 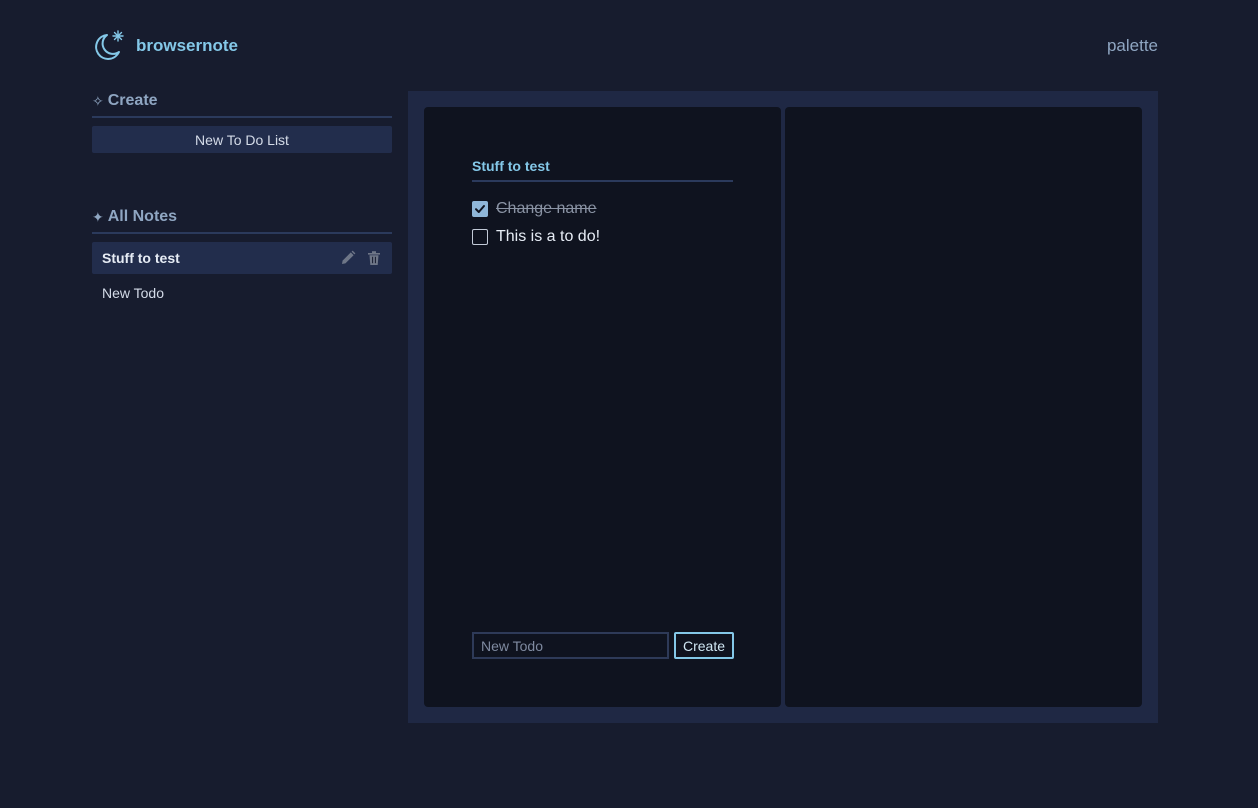 What do you see at coordinates (242, 122) in the screenshot?
I see `create-section: ✧ Create New To Do List` at bounding box center [242, 122].